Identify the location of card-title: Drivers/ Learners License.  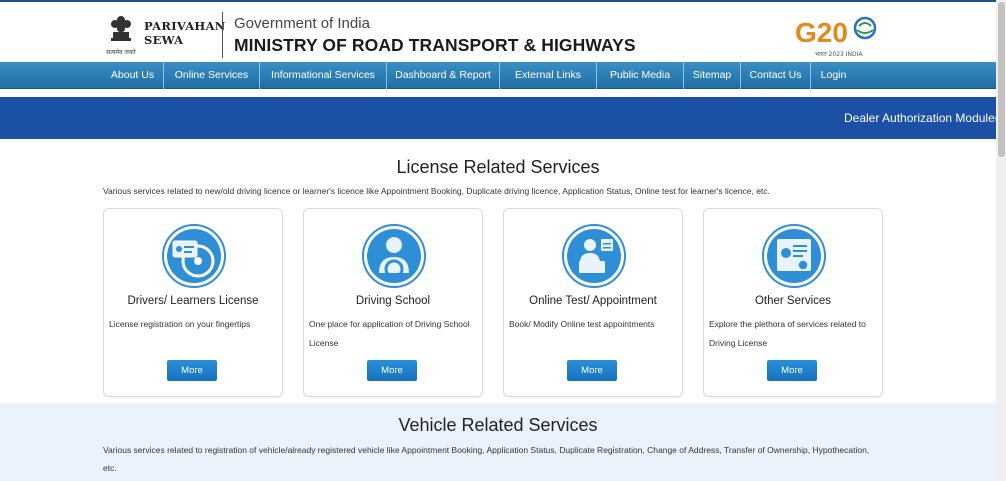
(193, 301).